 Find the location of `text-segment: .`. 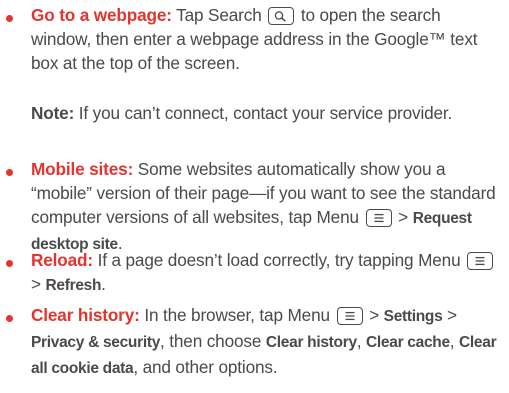

text-segment: . is located at coordinates (103, 284).